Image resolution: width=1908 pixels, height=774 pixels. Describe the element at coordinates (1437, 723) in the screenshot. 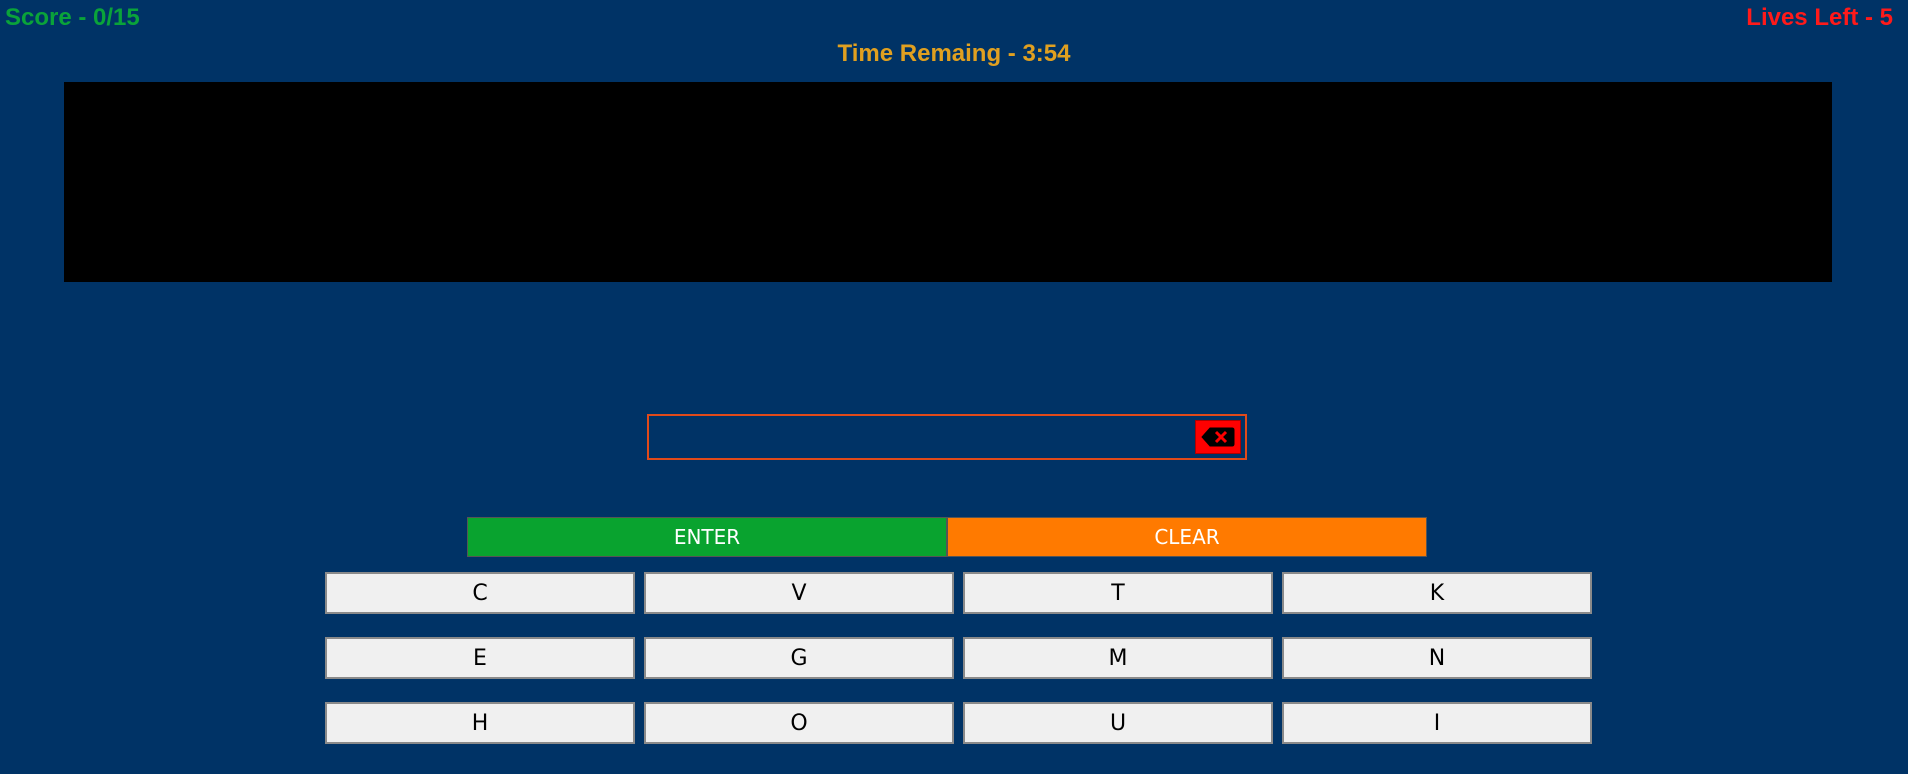

I see `letter-key: I` at that location.